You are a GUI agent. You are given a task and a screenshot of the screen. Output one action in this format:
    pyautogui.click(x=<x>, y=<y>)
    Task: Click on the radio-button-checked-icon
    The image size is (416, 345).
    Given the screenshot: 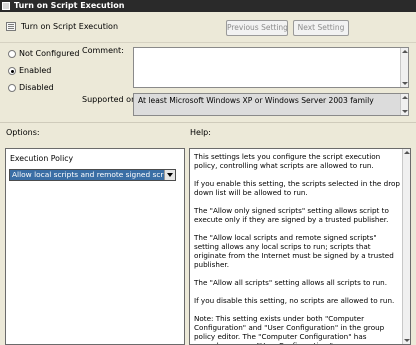 What is the action you would take?
    pyautogui.click(x=12, y=71)
    